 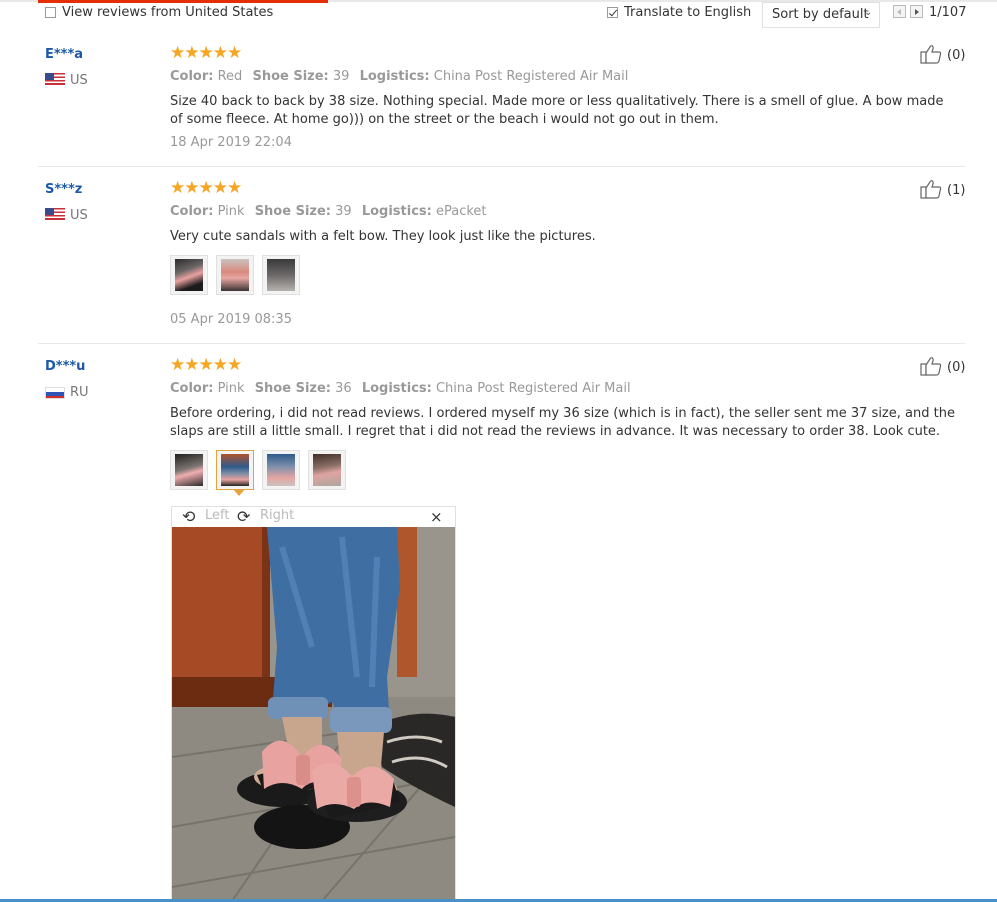 I want to click on attr-value-color: Red, so click(x=230, y=76).